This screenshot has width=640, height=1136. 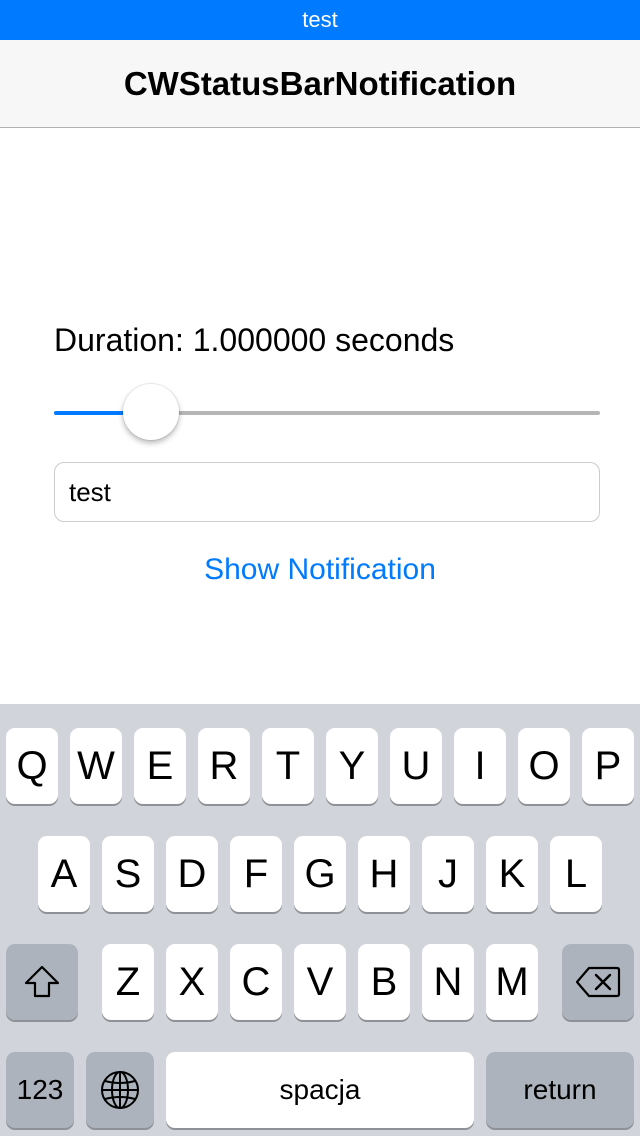 What do you see at coordinates (576, 874) in the screenshot?
I see `key-l: L` at bounding box center [576, 874].